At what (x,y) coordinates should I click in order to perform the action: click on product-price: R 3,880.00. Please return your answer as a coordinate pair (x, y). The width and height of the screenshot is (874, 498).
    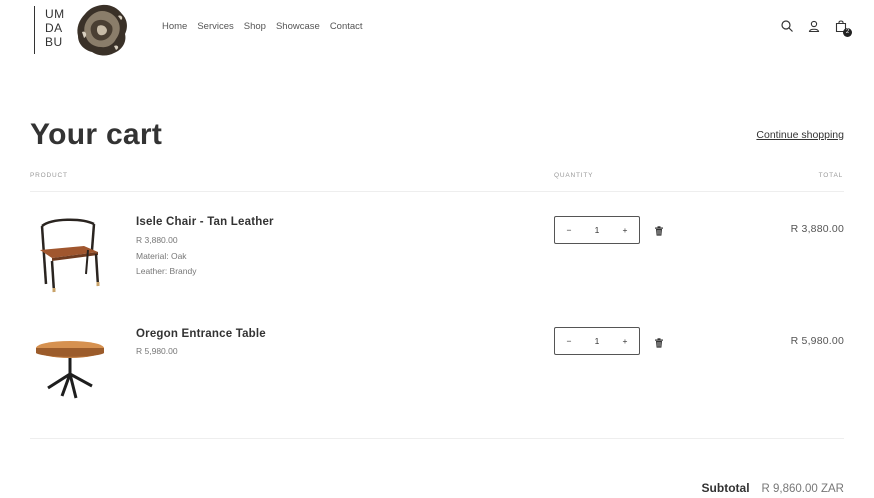
    Looking at the image, I should click on (157, 240).